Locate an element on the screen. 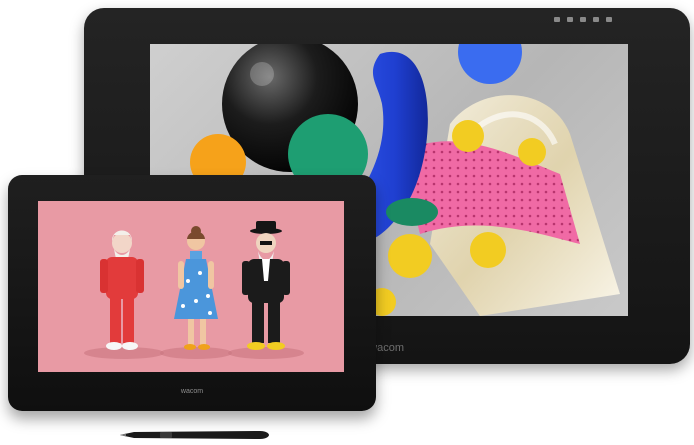 This screenshot has width=694, height=445. character-red-suit is located at coordinates (122, 290).